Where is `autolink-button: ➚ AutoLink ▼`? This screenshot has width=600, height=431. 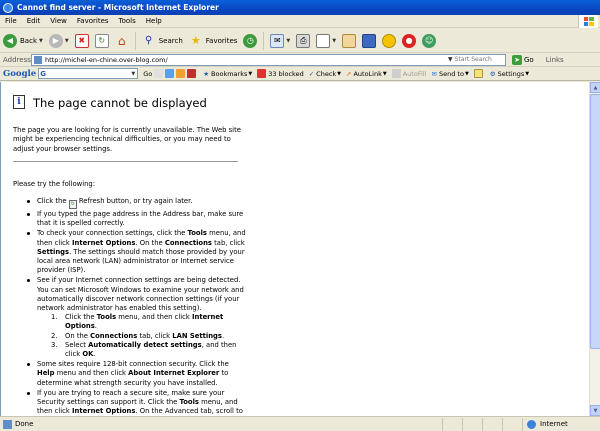 autolink-button: ➚ AutoLink ▼ is located at coordinates (366, 74).